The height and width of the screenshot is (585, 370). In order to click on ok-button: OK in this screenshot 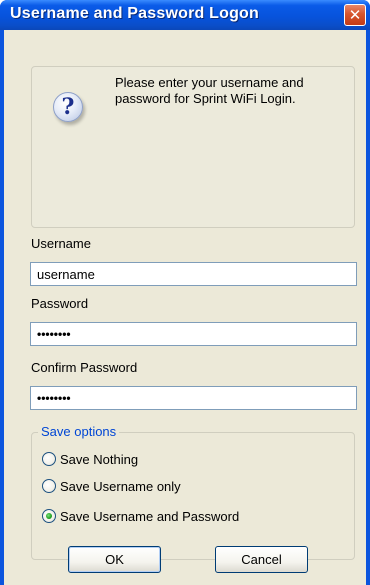, I will do `click(114, 559)`.